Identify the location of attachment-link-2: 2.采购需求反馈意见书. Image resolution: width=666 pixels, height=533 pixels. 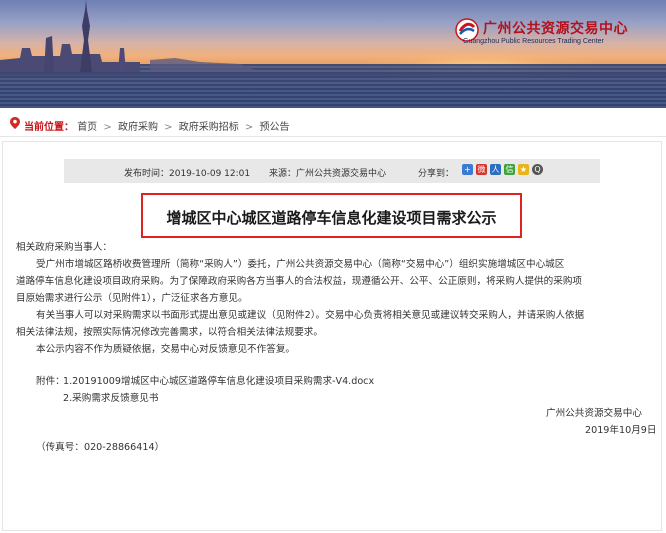
(111, 398).